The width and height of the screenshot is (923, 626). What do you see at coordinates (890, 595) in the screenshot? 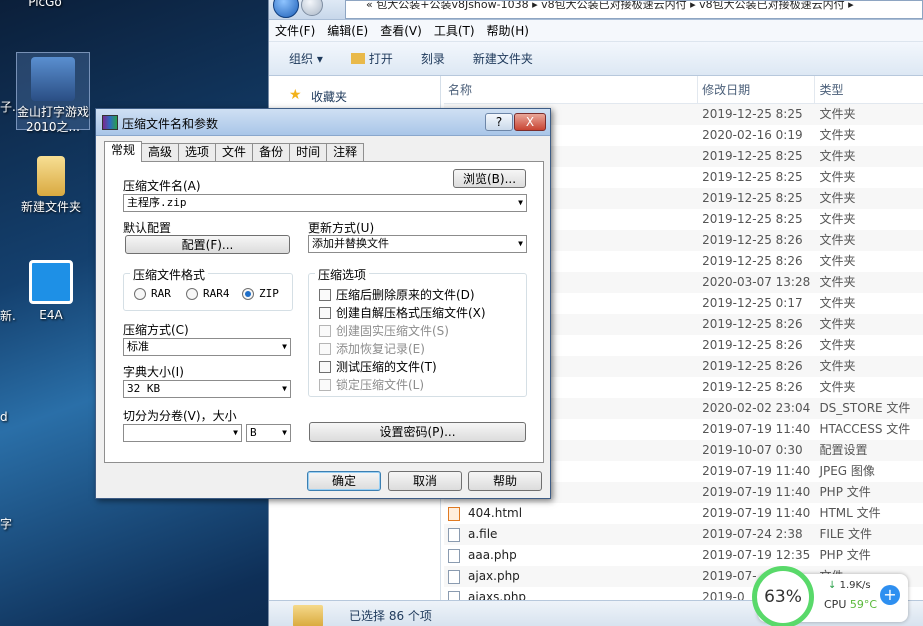
I see `plus-icon: +` at bounding box center [890, 595].